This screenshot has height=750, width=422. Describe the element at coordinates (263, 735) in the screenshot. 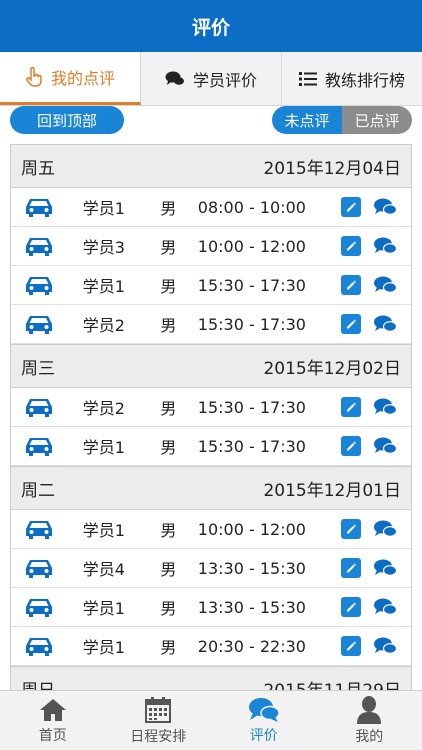

I see `nav-label: 评价` at that location.